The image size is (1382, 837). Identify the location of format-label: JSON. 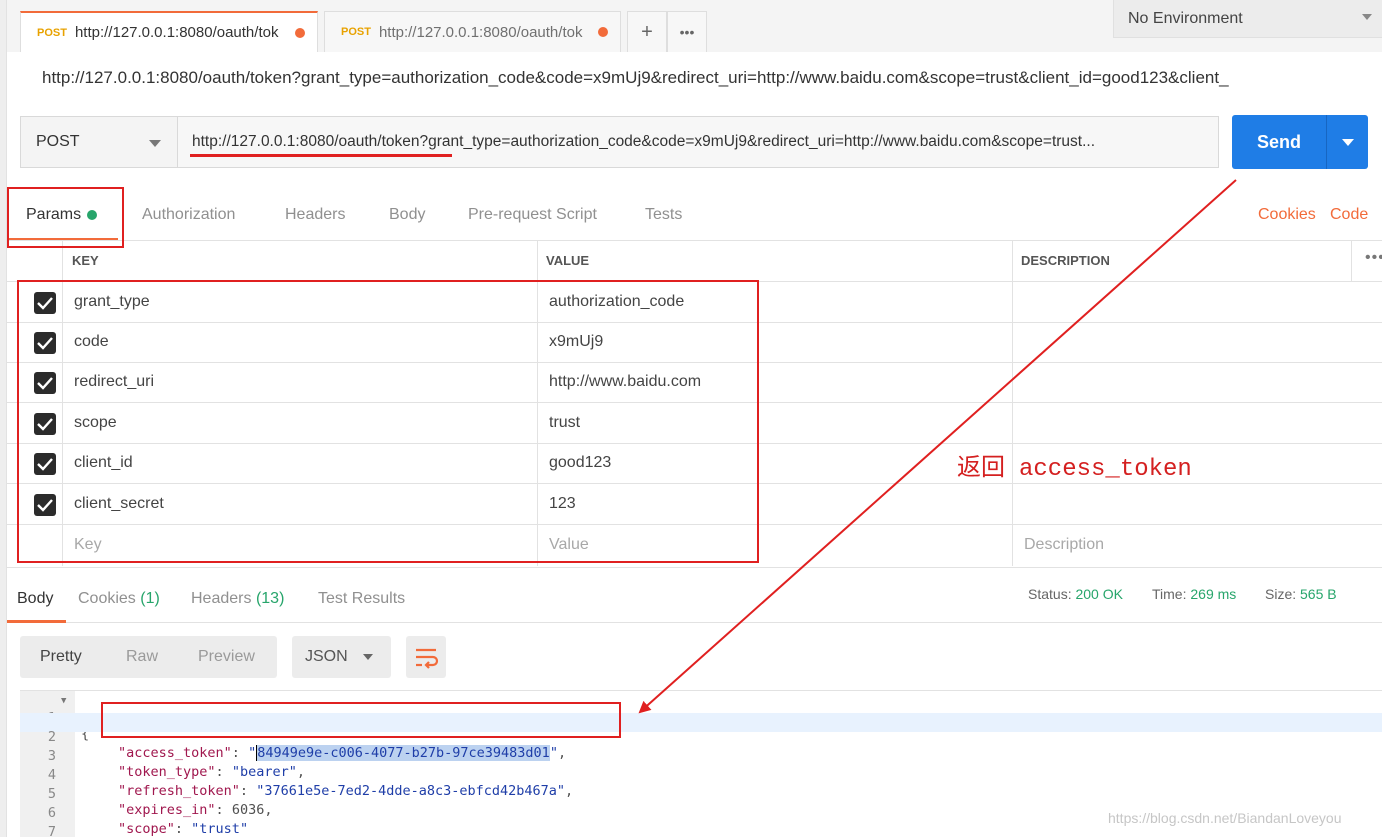
(326, 656).